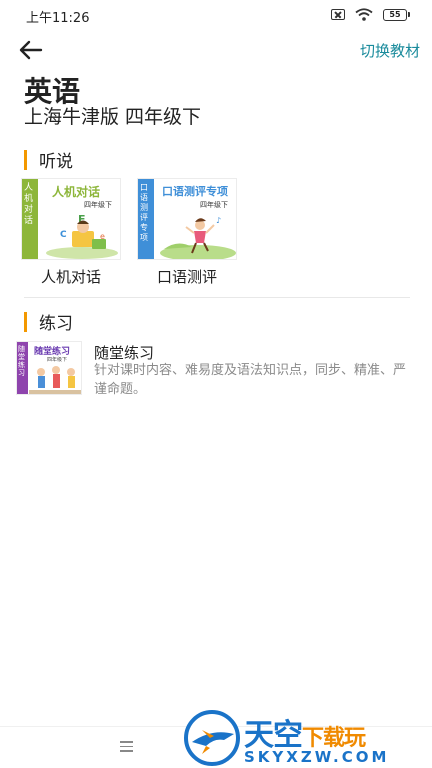  What do you see at coordinates (338, 14) in the screenshot?
I see `no-sim-icon` at bounding box center [338, 14].